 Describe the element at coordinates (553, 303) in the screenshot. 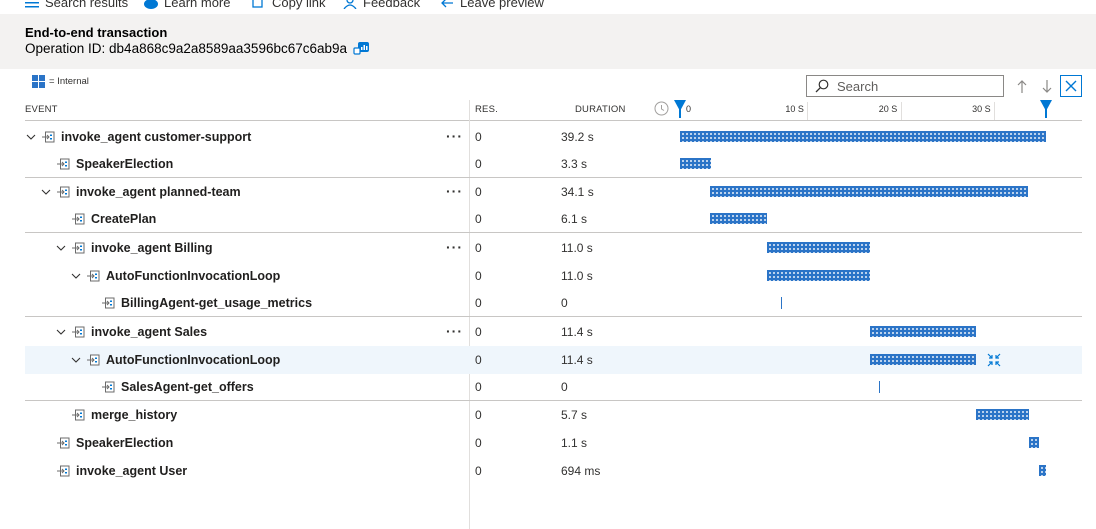

I see `tree-row: BillingAgent-get_usage_metrics 0 0` at that location.